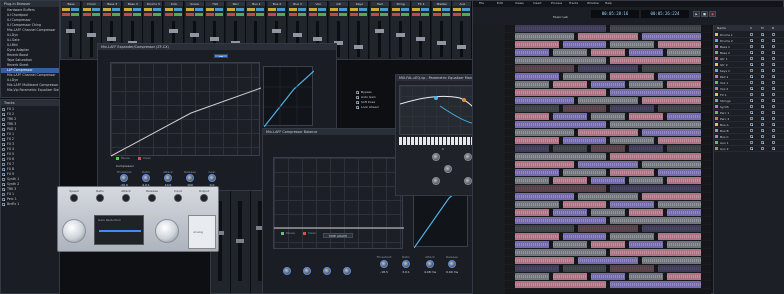  What do you see at coordinates (436, 181) in the screenshot?
I see `eq-knob` at bounding box center [436, 181].